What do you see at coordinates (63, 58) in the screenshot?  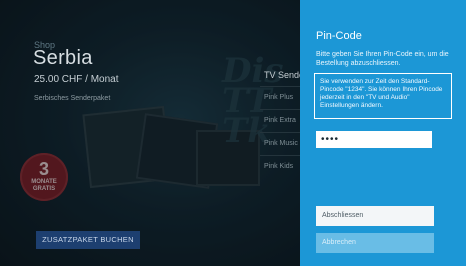 I see `page-title: Serbia` at bounding box center [63, 58].